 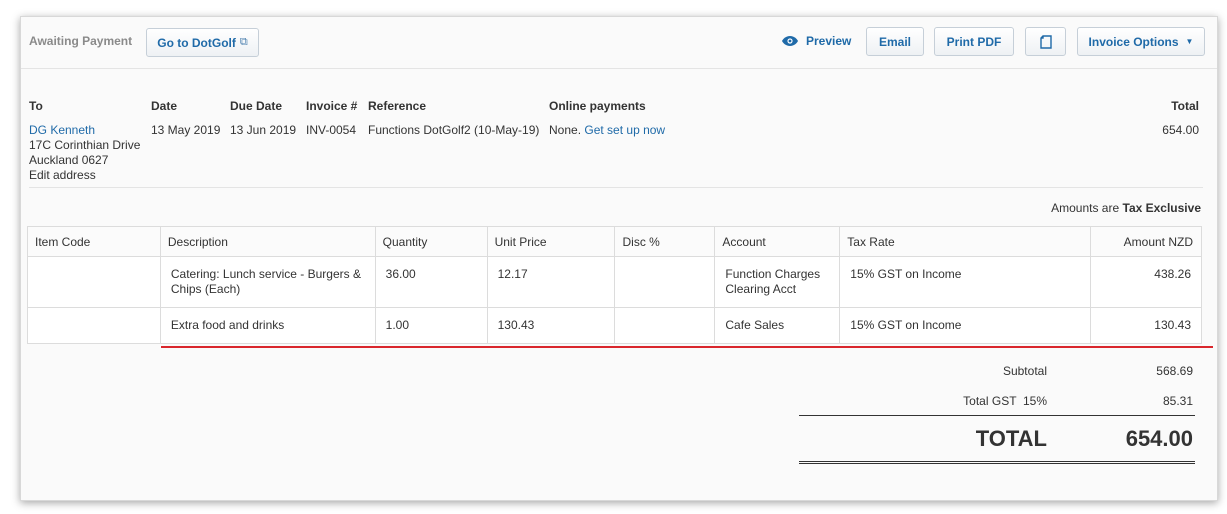 I want to click on to-header: To, so click(x=36, y=106).